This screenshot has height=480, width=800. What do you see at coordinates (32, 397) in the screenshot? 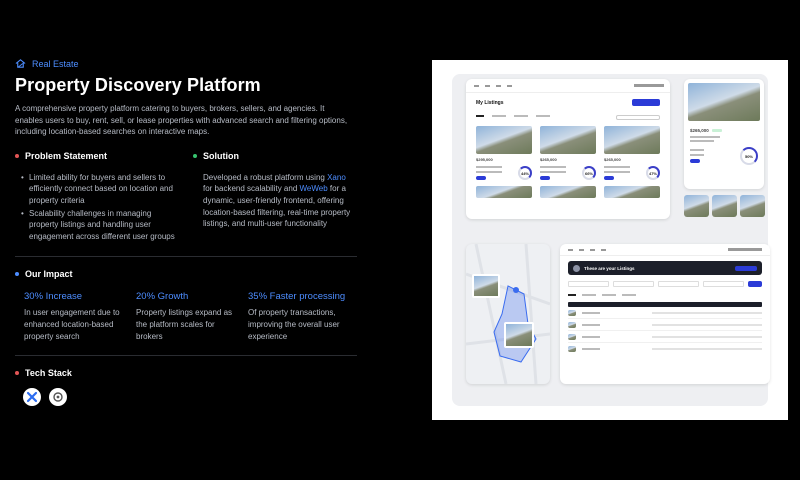
I see `xano-icon` at bounding box center [32, 397].